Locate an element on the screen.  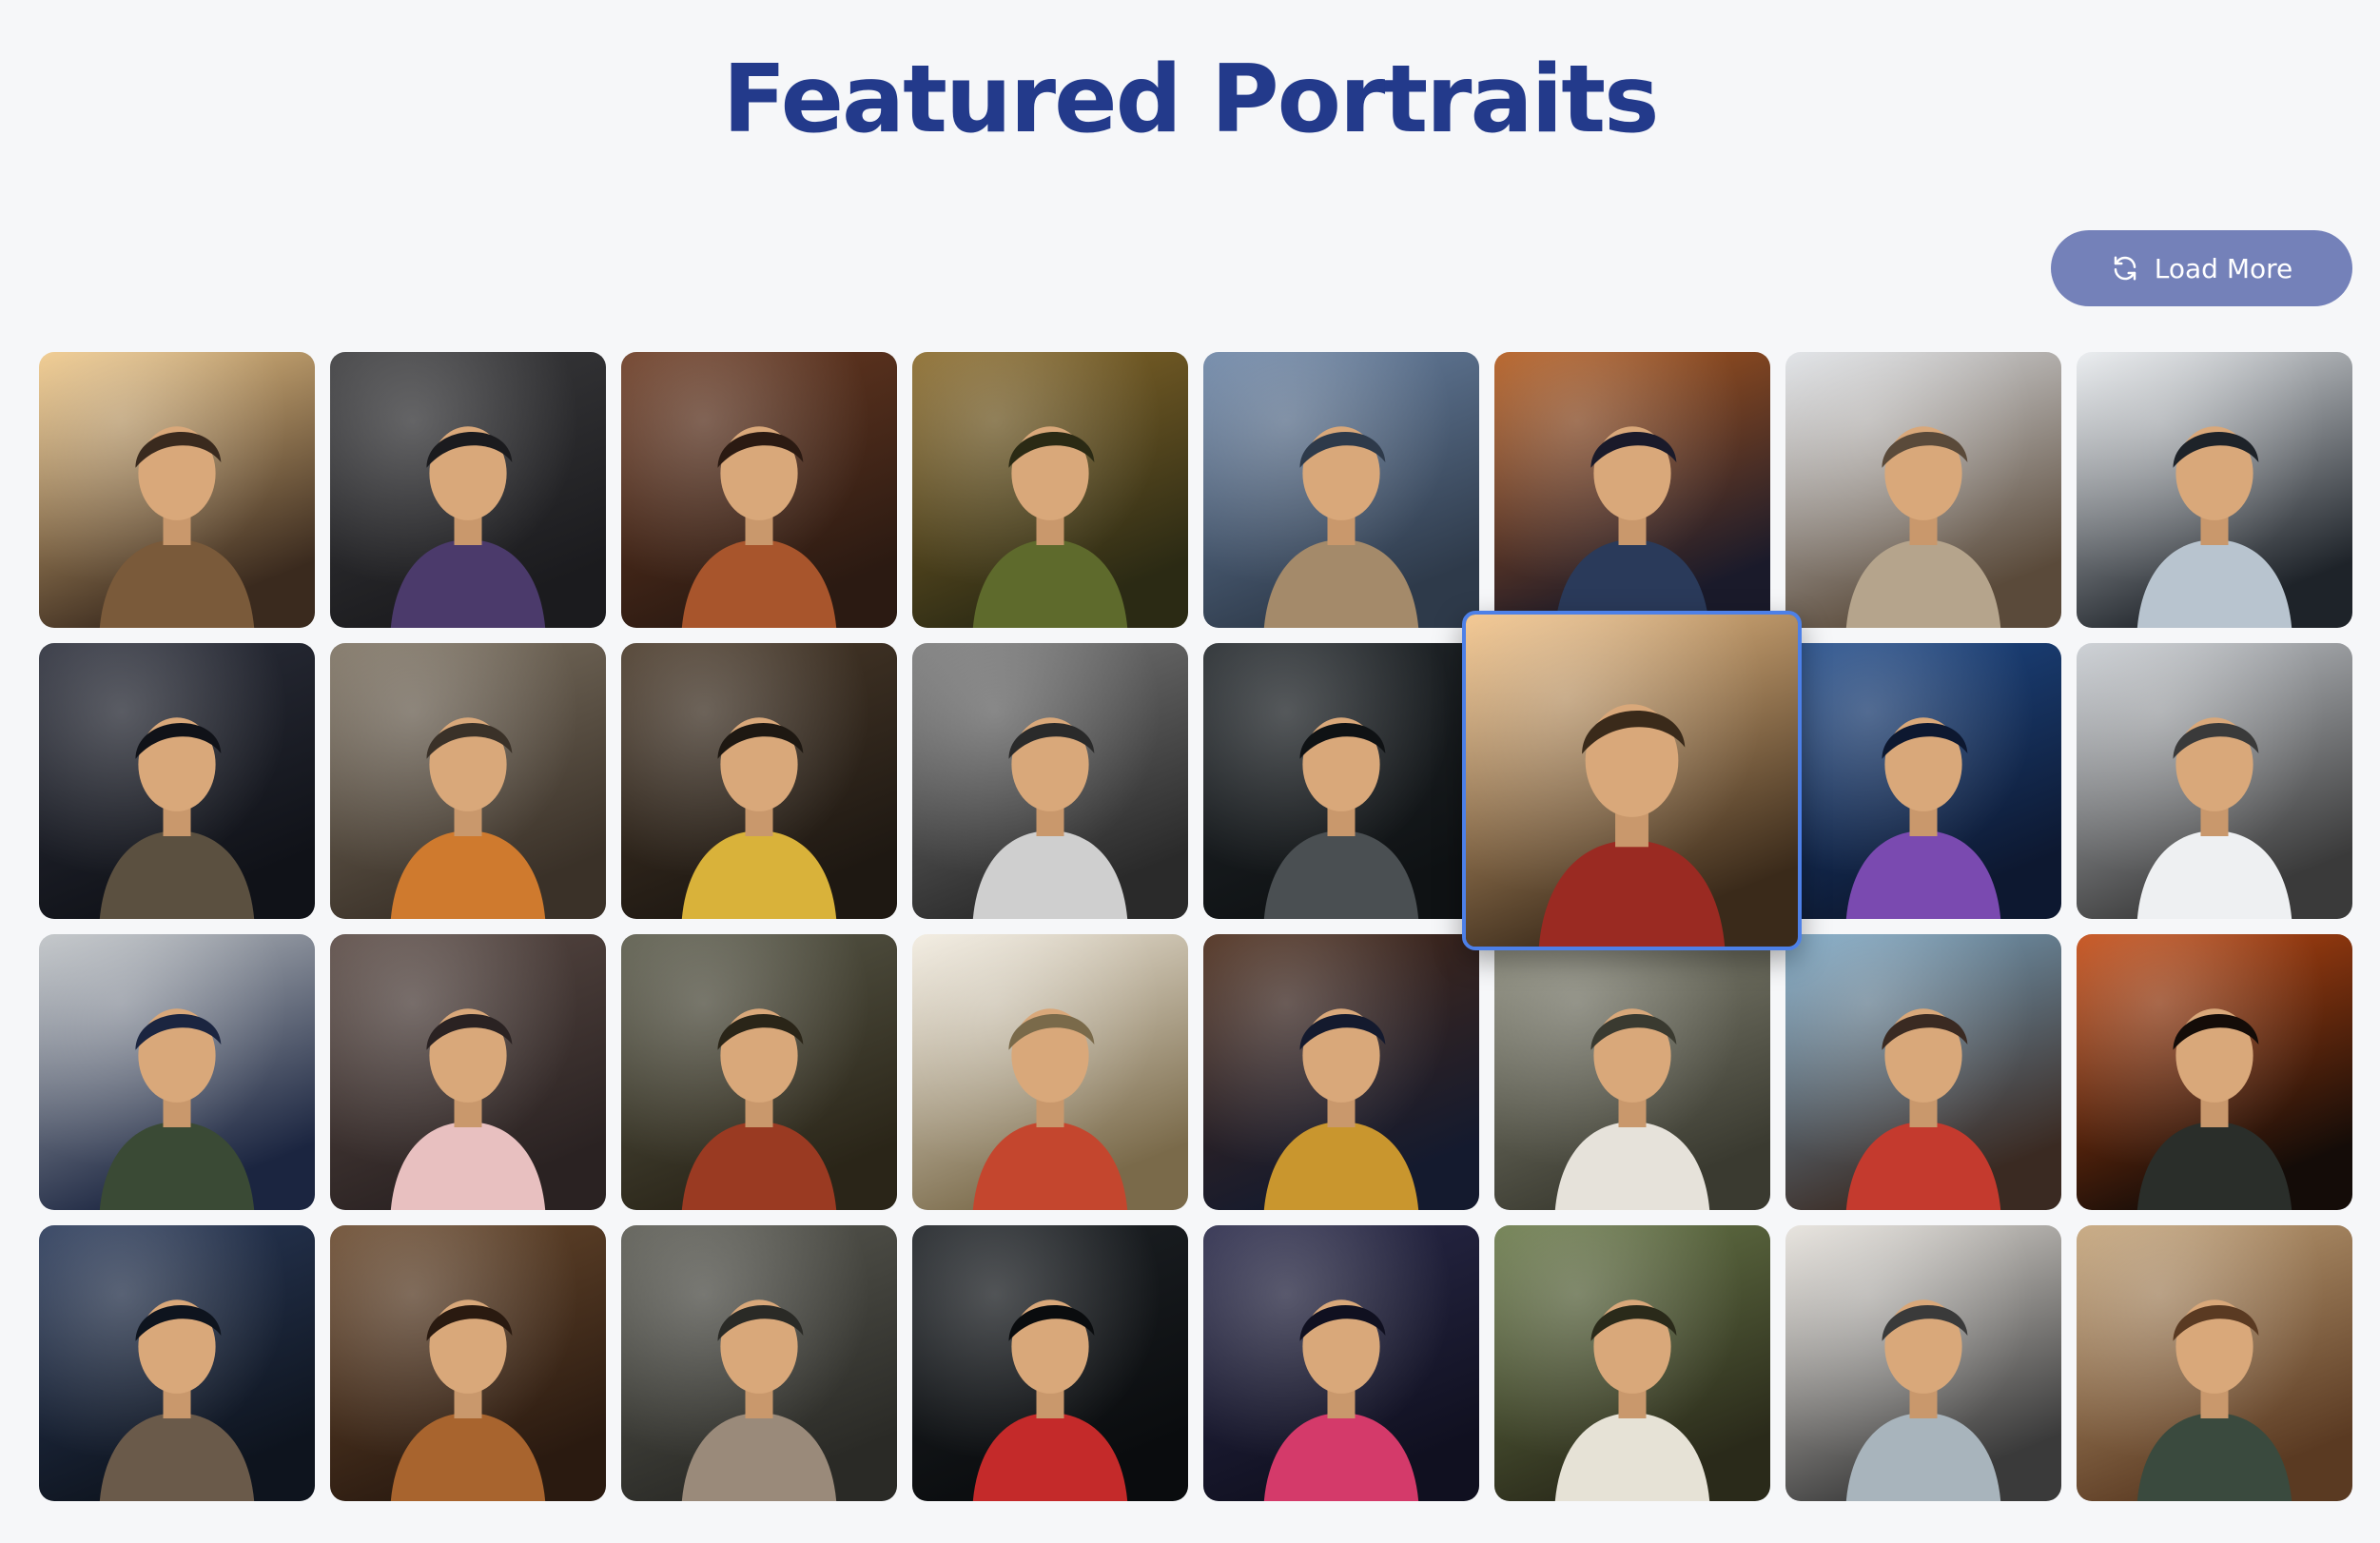
portrait-fairy-in-forest is located at coordinates (1050, 490).